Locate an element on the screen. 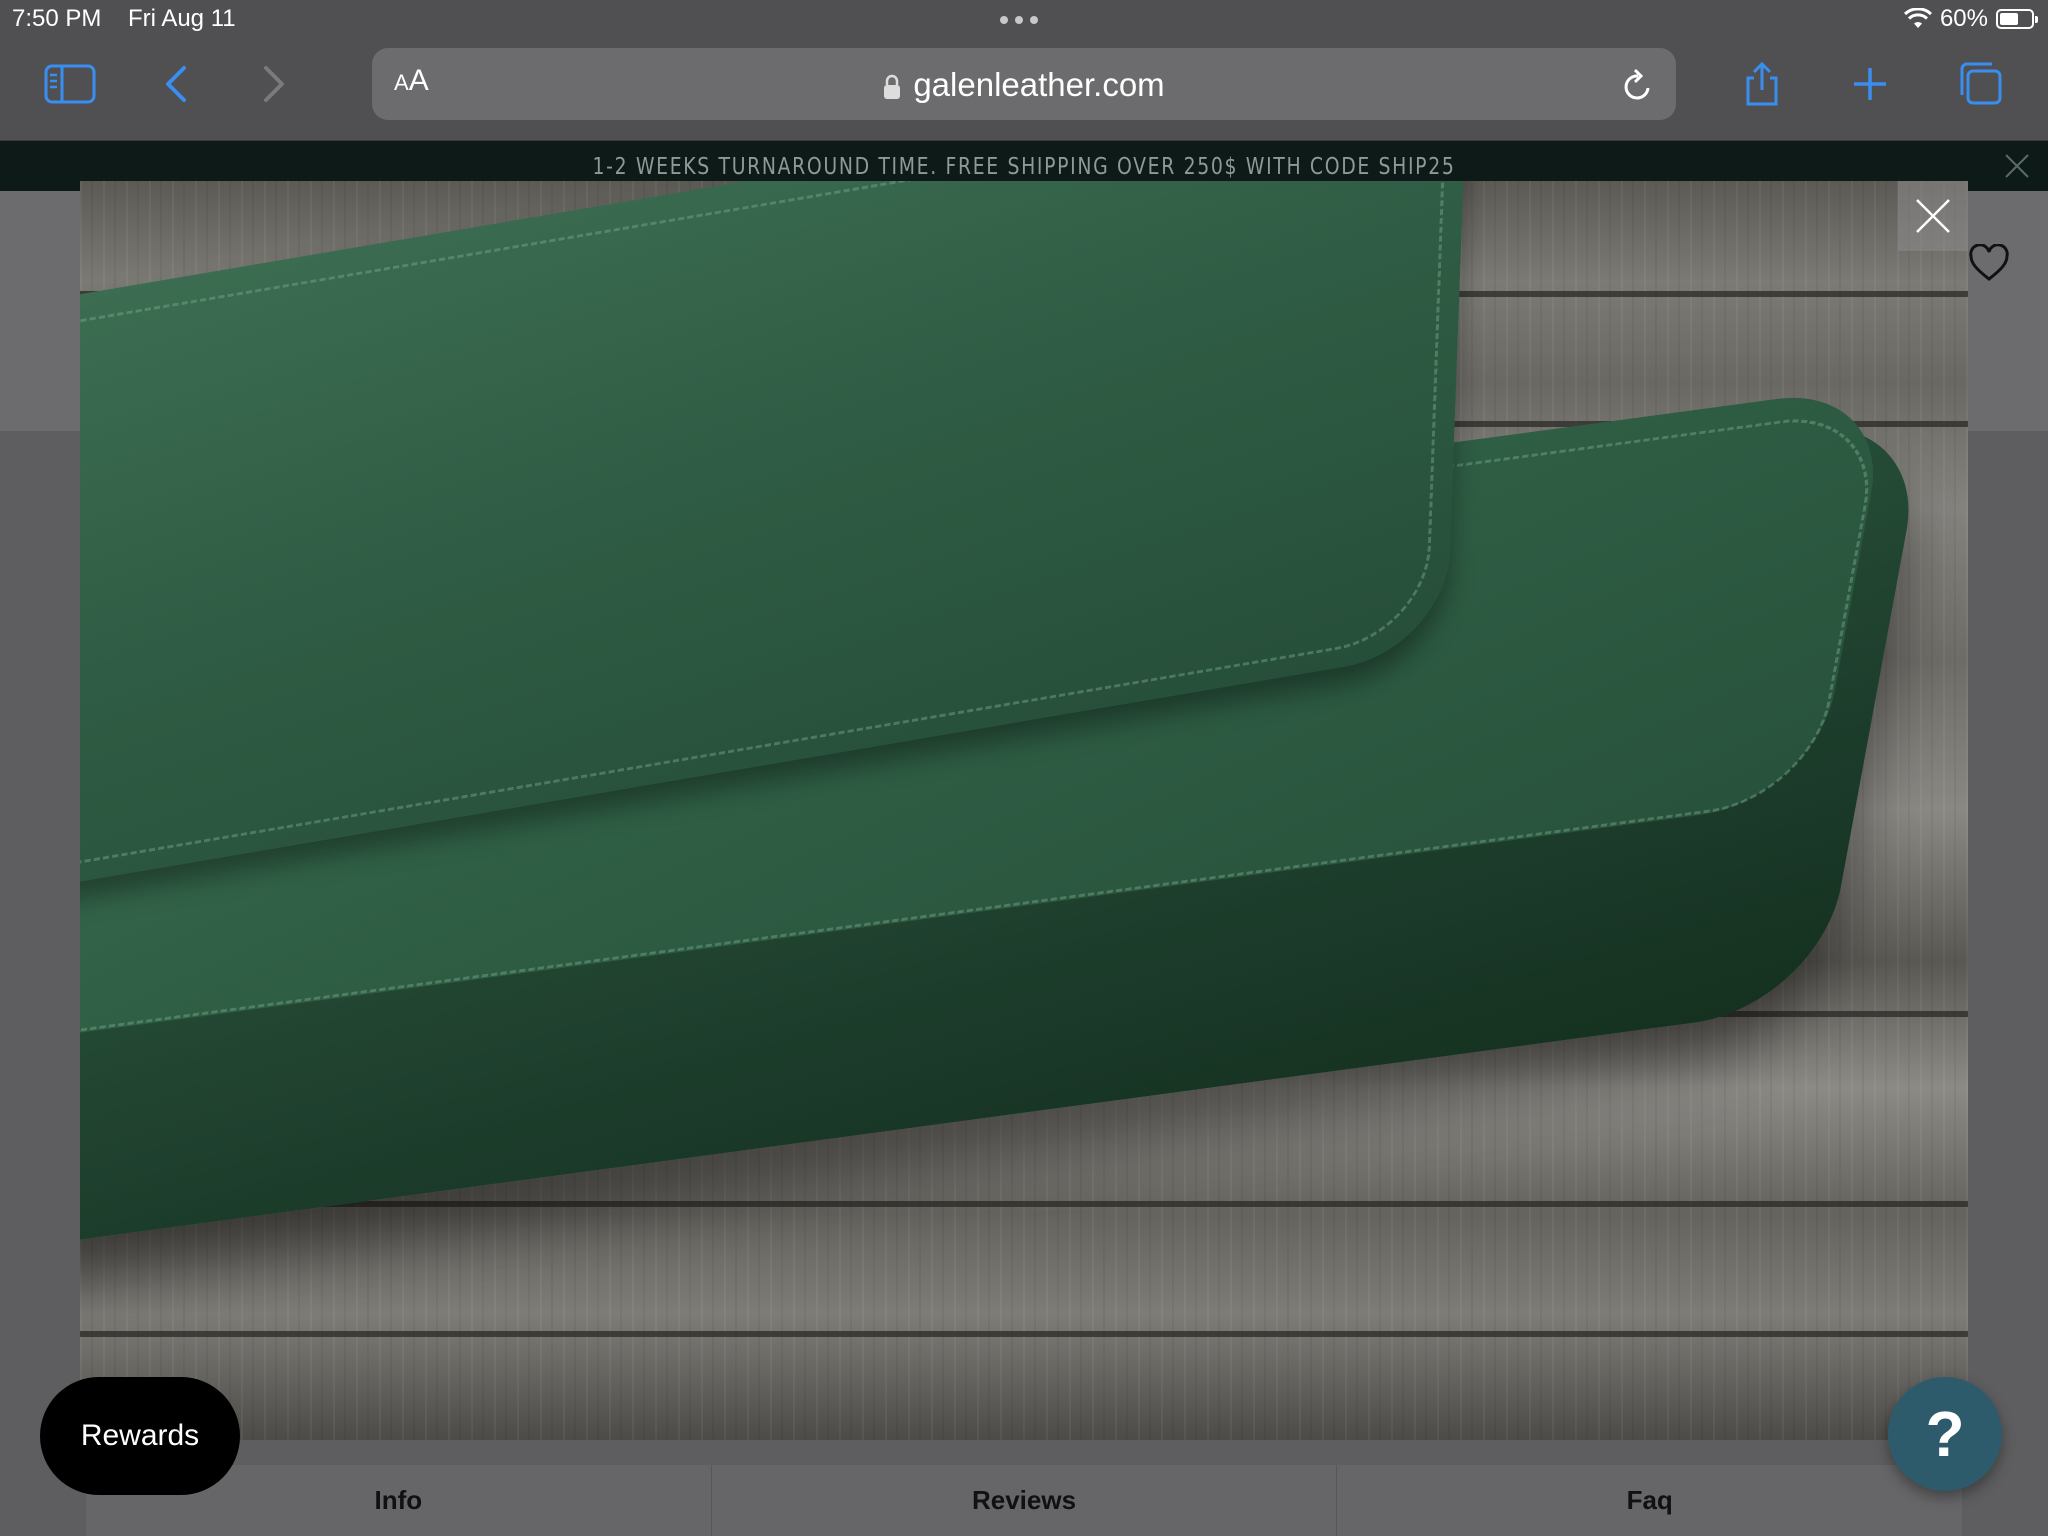 This screenshot has width=2048, height=1536. forward-button is located at coordinates (274, 84).